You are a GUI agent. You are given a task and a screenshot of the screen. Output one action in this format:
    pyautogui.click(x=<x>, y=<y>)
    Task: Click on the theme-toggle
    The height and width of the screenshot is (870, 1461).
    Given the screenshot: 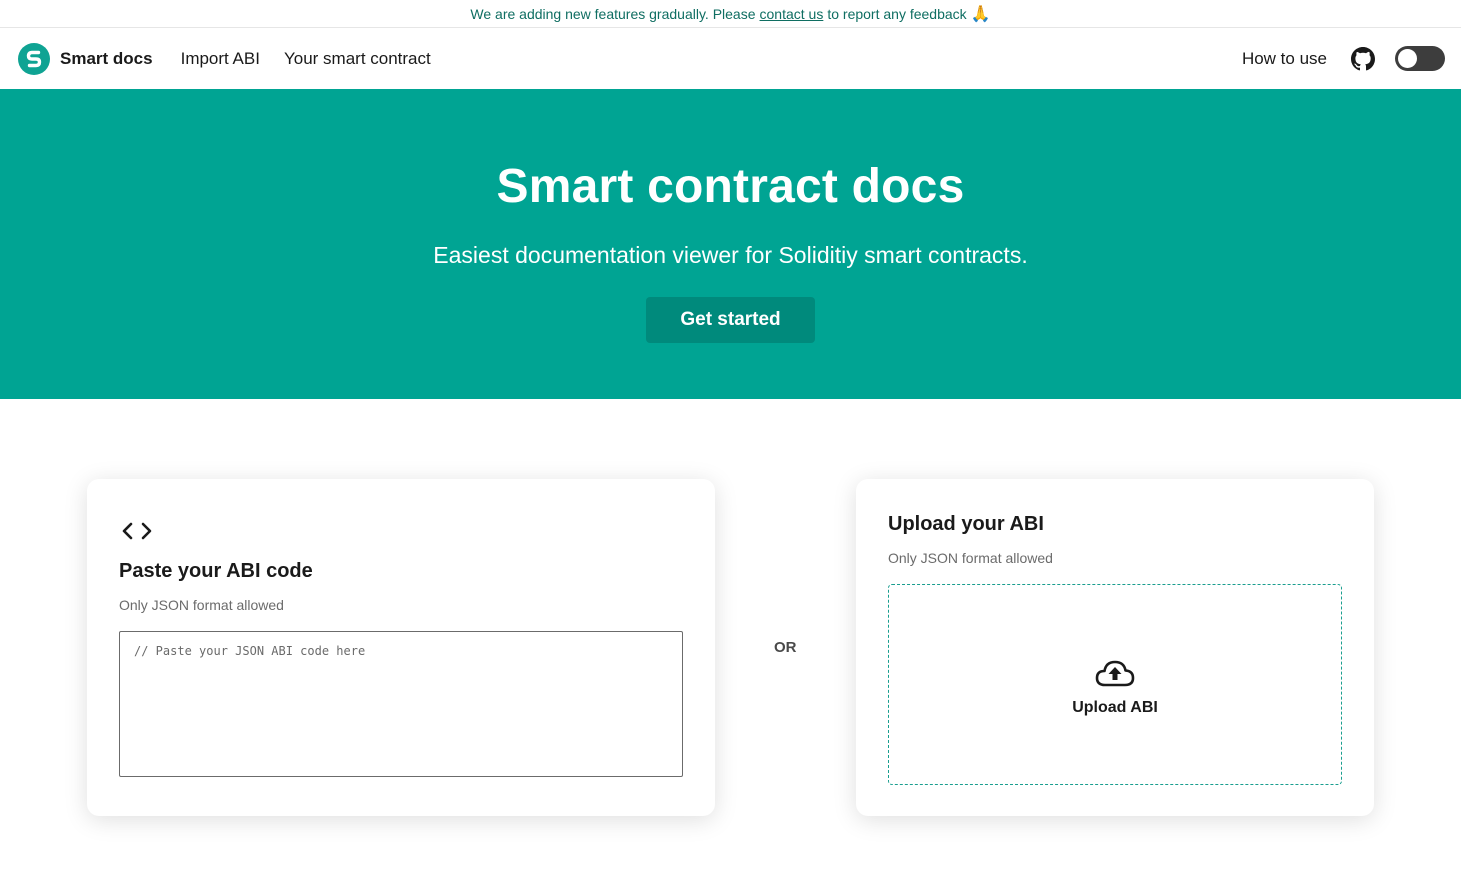 What is the action you would take?
    pyautogui.click(x=1420, y=58)
    